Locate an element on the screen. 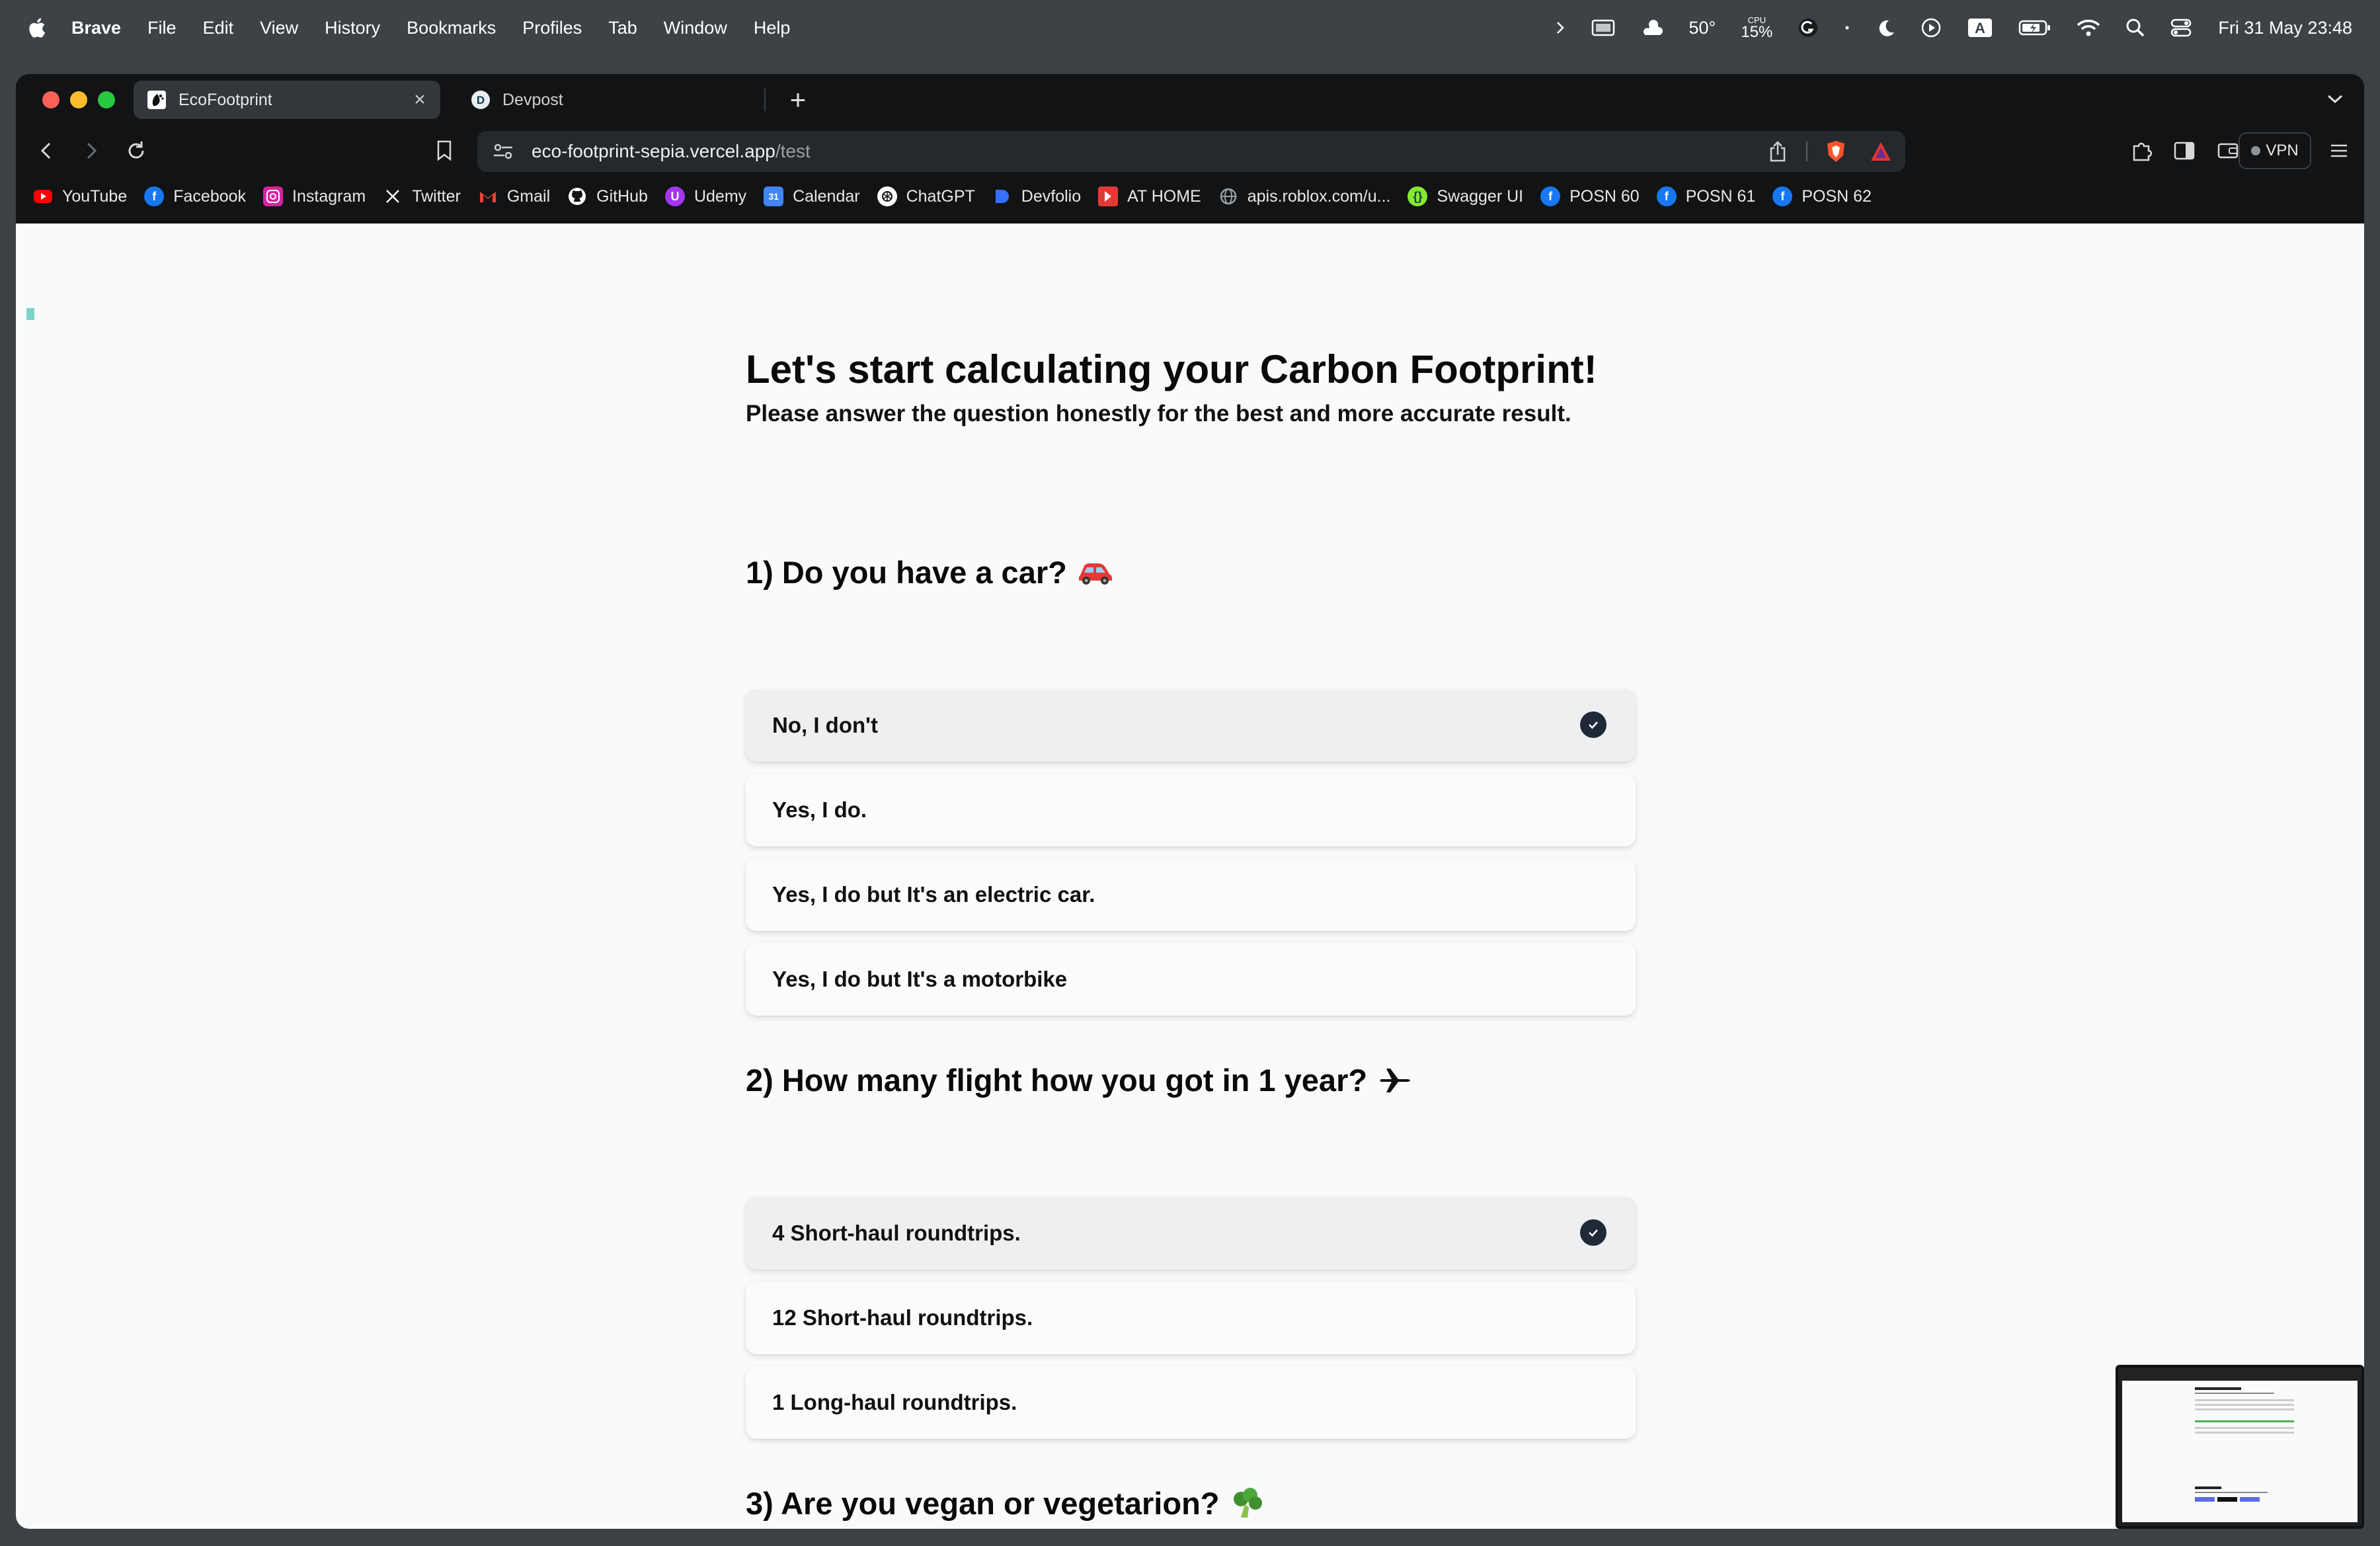 The height and width of the screenshot is (1546, 2380). bookmark-swagger-ui: {} Swagger UI is located at coordinates (1465, 196).